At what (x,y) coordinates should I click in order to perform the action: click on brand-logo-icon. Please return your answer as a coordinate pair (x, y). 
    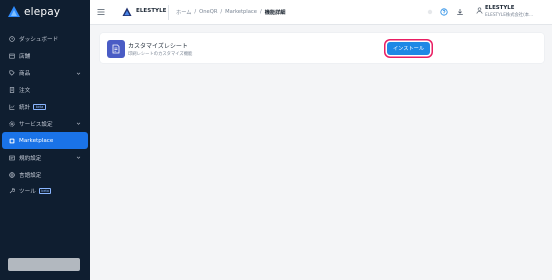
    Looking at the image, I should click on (127, 11).